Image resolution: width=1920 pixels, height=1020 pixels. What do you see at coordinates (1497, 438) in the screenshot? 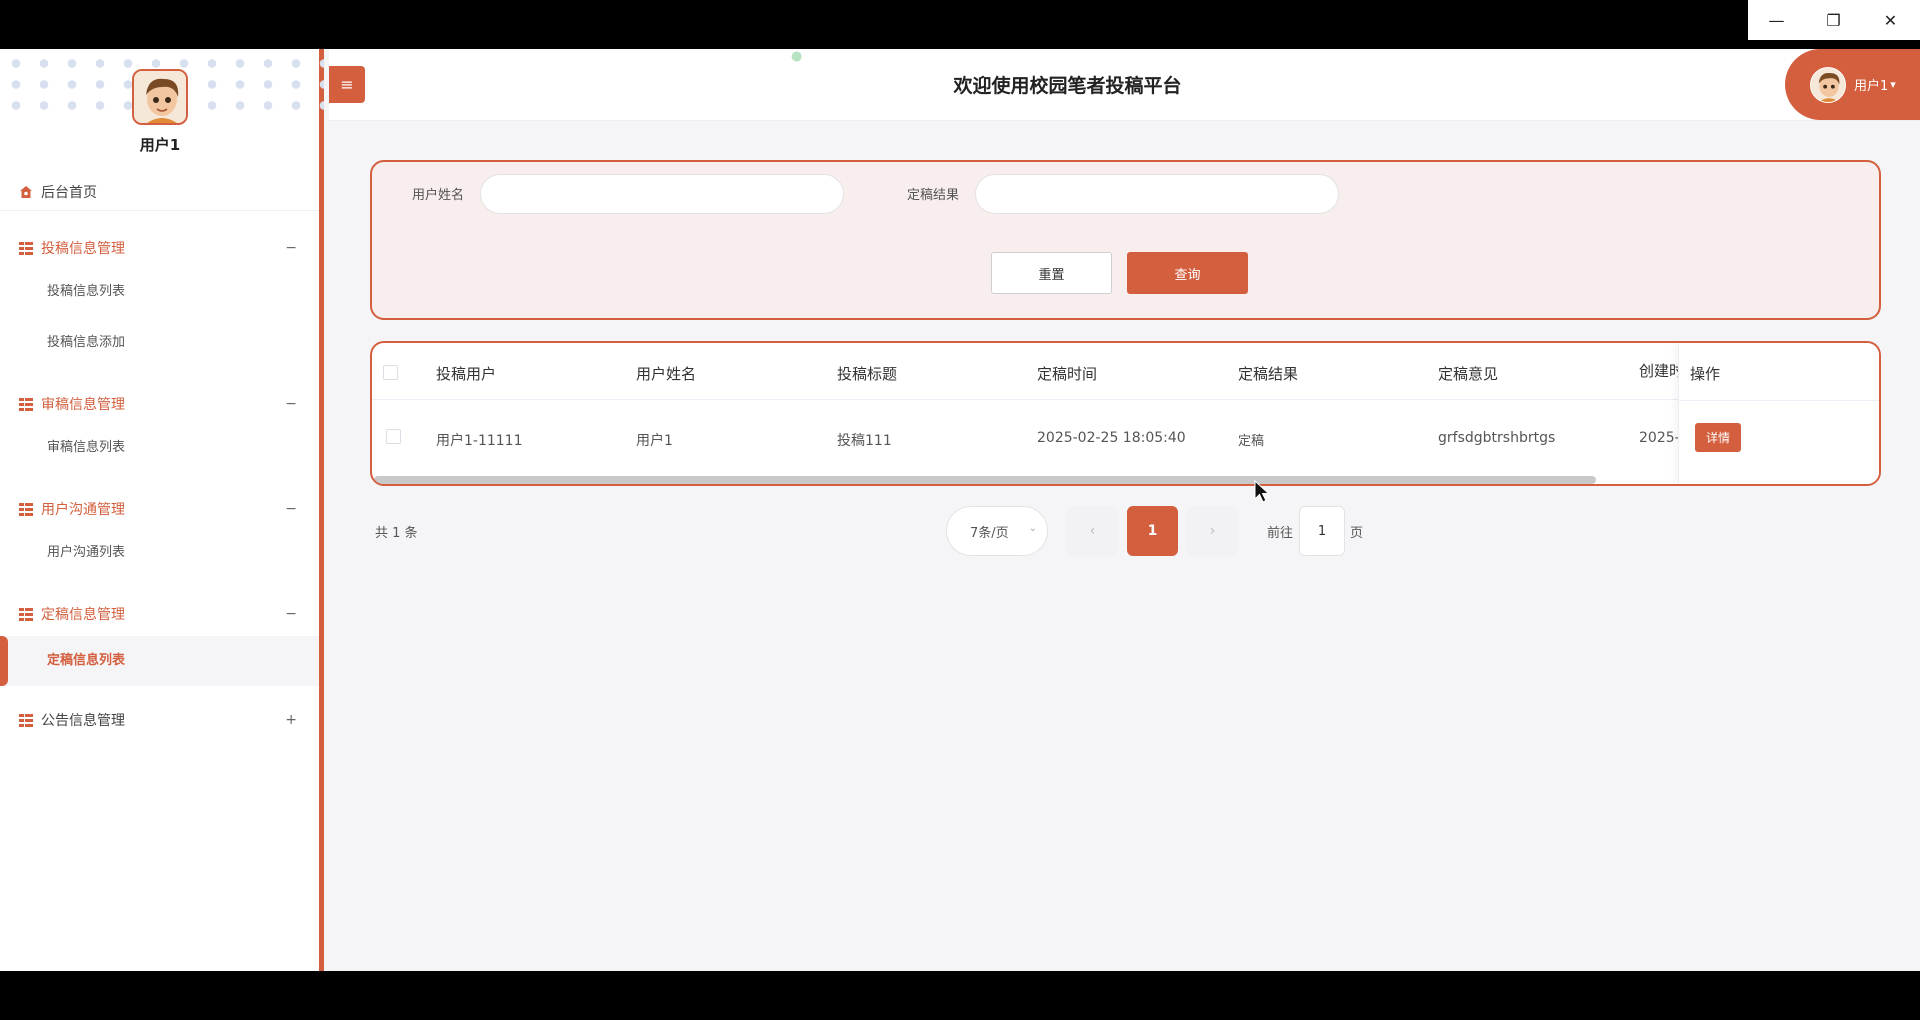
I see `cell-opinion: grfsdgbtrshbrtgs` at bounding box center [1497, 438].